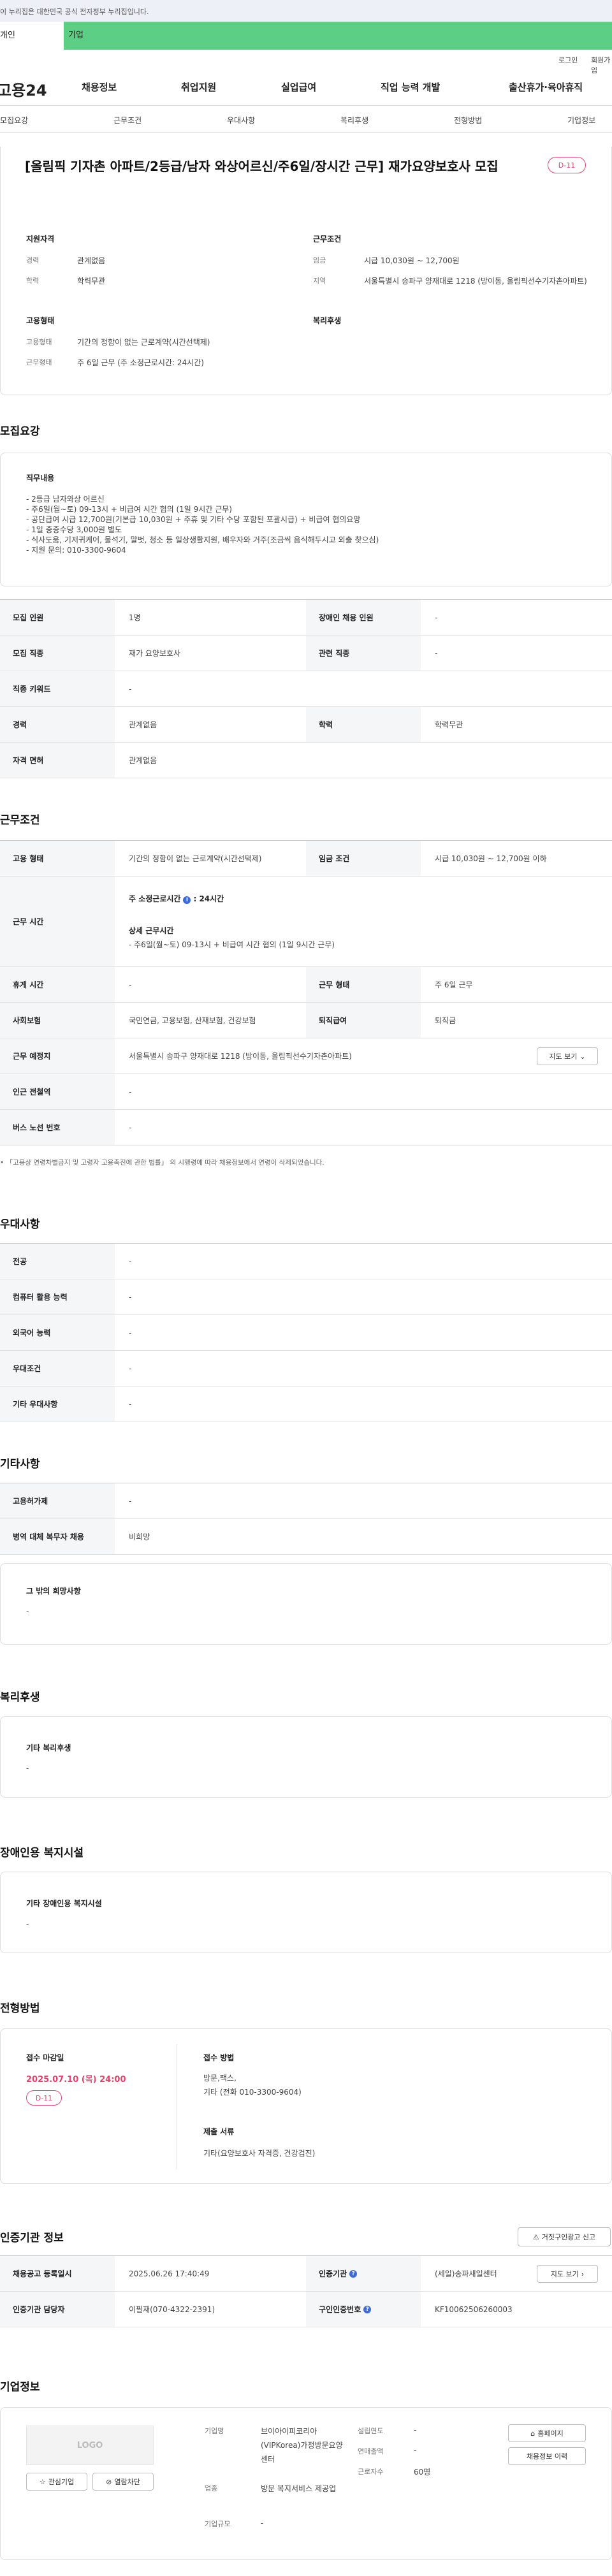 Image resolution: width=612 pixels, height=2576 pixels. What do you see at coordinates (127, 120) in the screenshot?
I see `anchor-conditions: 근무조건` at bounding box center [127, 120].